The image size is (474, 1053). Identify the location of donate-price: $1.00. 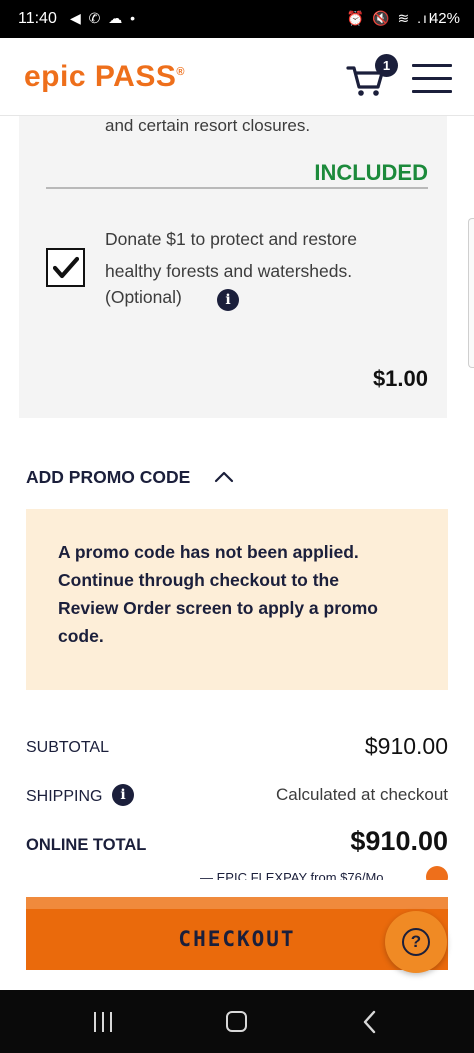
(400, 378).